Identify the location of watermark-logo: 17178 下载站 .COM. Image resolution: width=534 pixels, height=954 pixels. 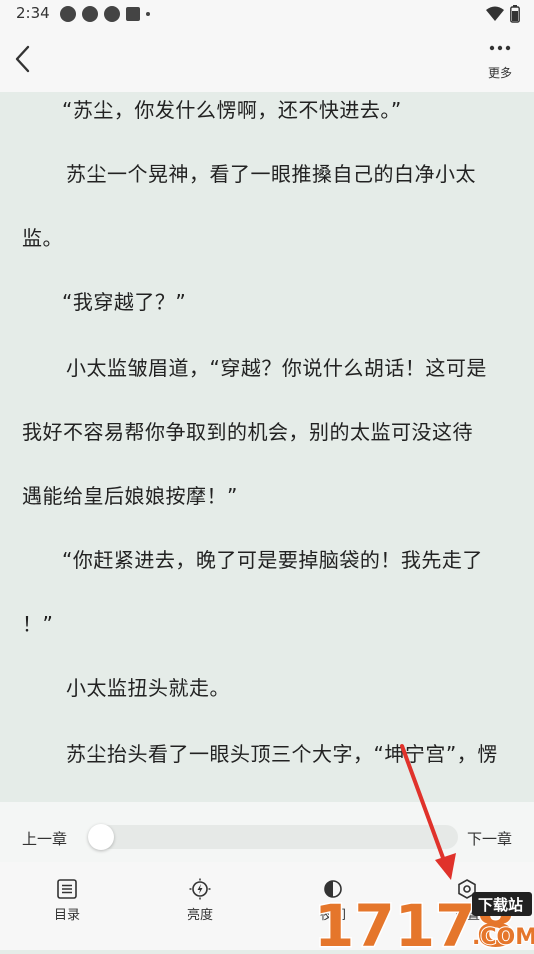
(423, 916).